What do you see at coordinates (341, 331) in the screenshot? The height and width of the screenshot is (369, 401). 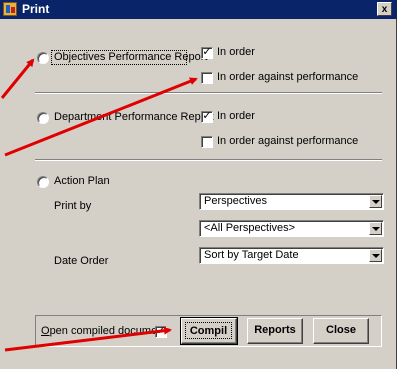 I see `close-button: Close` at bounding box center [341, 331].